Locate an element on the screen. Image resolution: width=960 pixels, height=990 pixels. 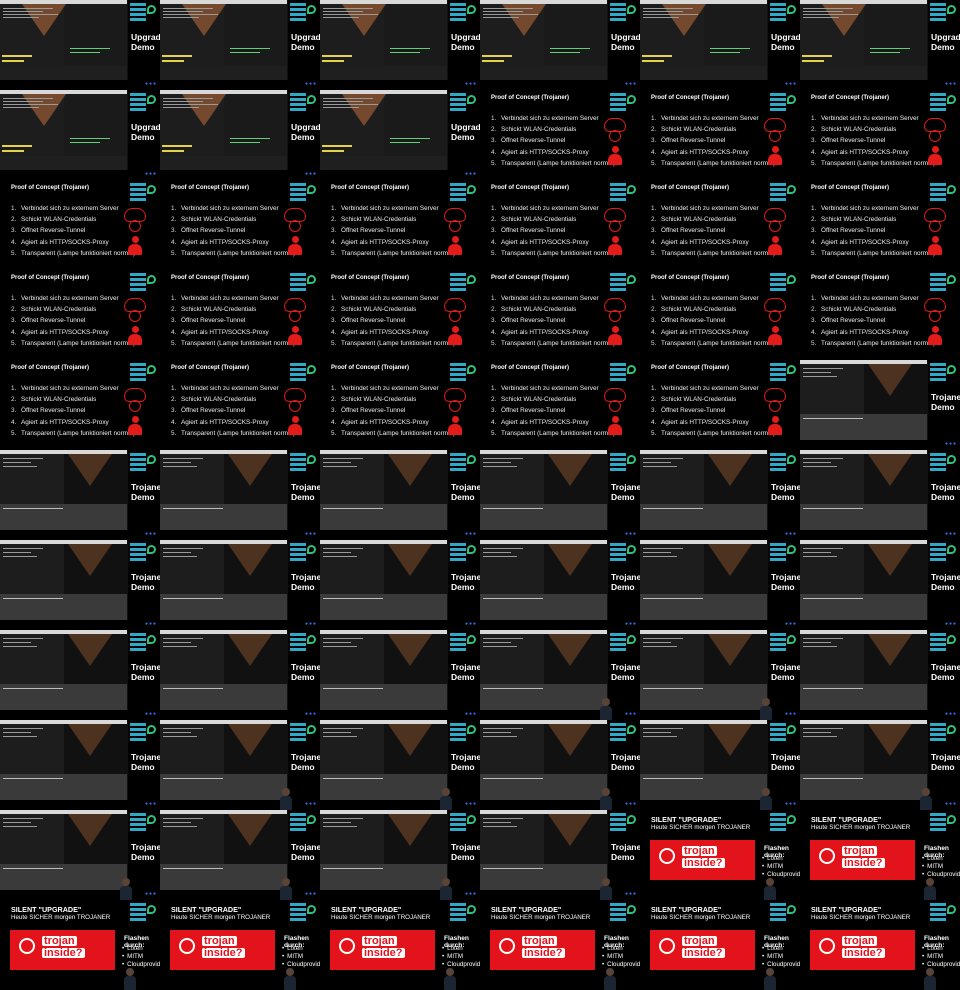
list-item: 4. Agiert als HTTP/SOCKS-Proxy is located at coordinates (700, 152).